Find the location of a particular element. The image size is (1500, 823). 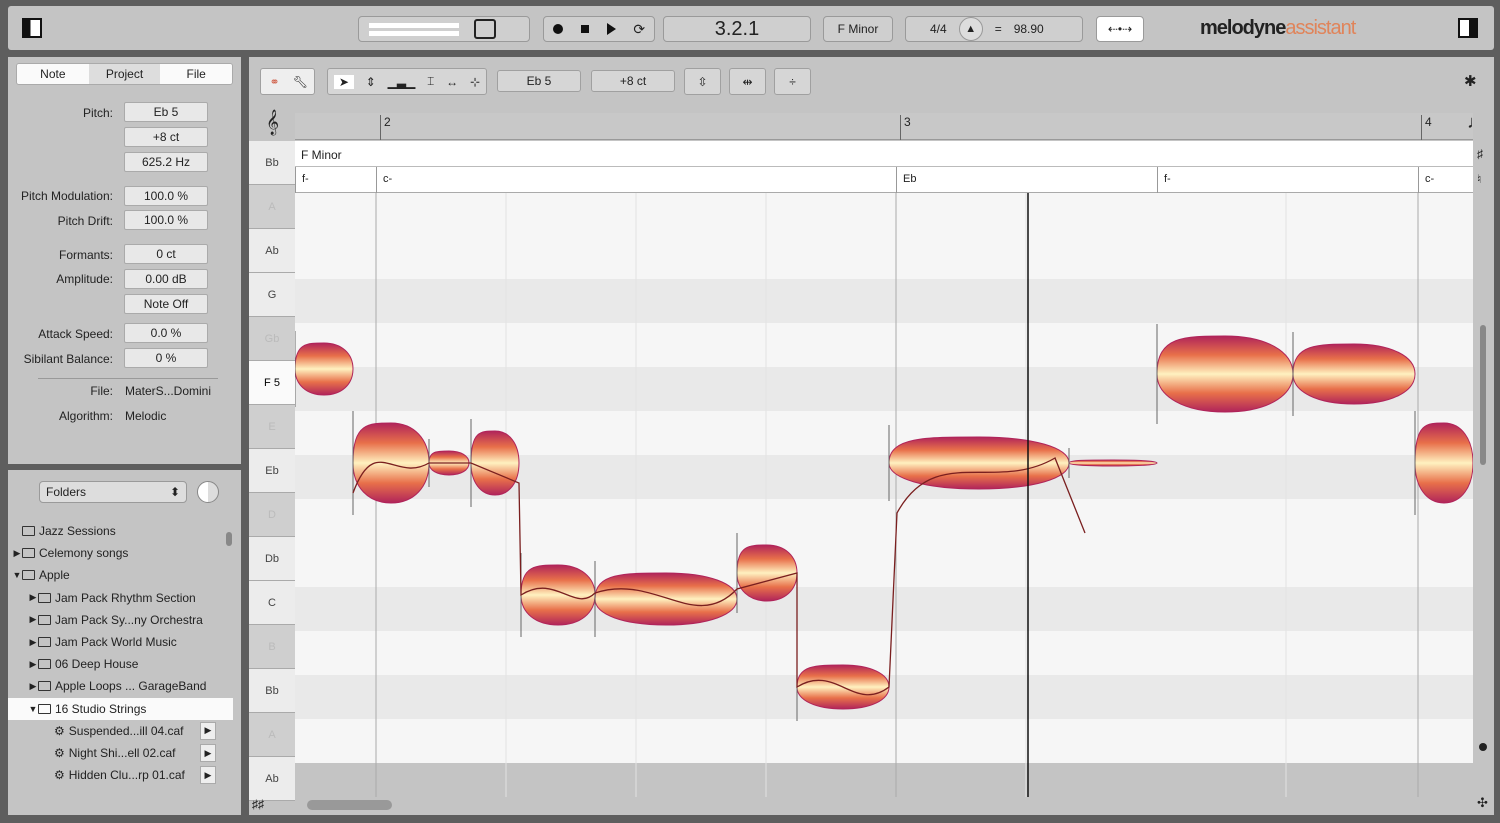

attack-field: 0.0 % is located at coordinates (166, 333).